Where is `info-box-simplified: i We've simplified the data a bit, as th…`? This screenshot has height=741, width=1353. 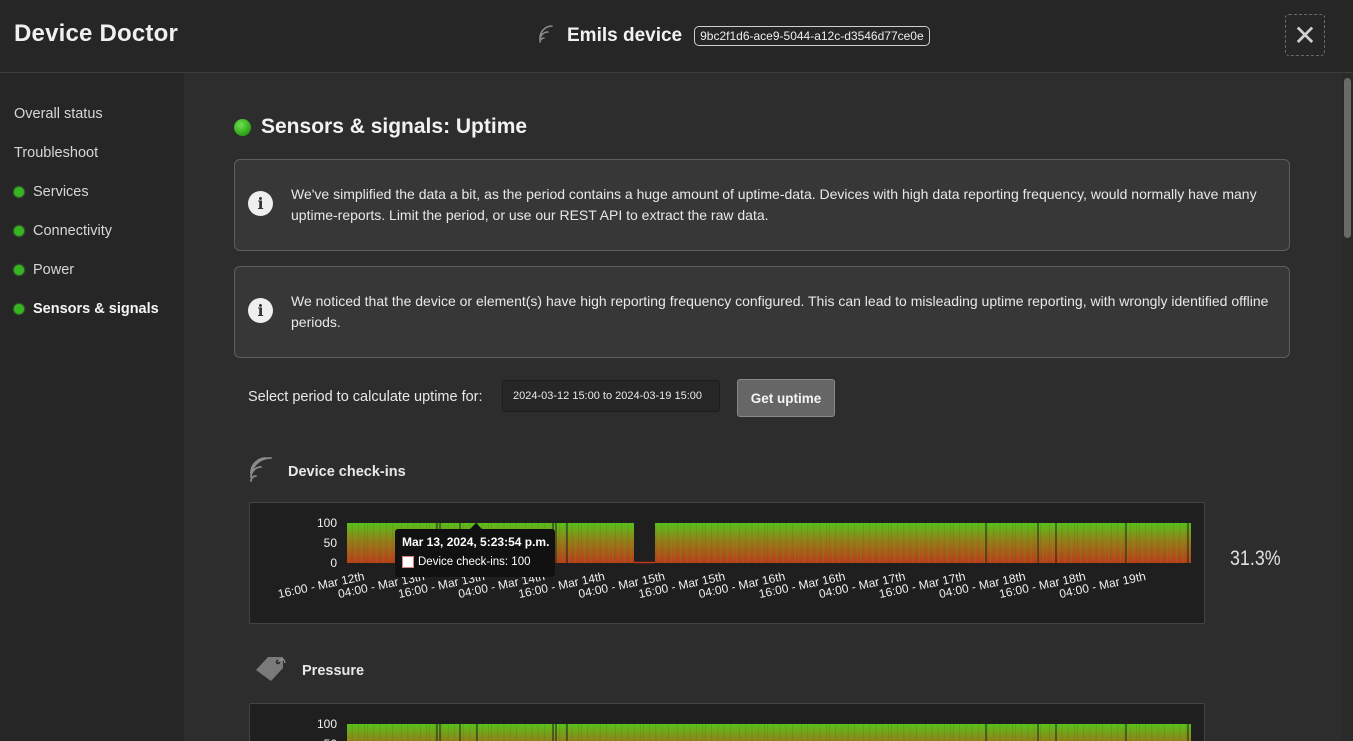
info-box-simplified: i We've simplified the data a bit, as th… is located at coordinates (762, 205).